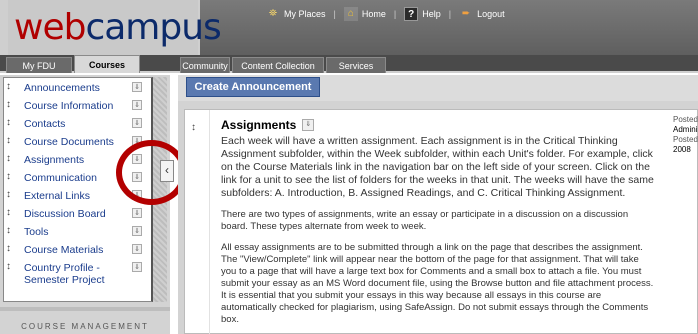 The height and width of the screenshot is (334, 698). What do you see at coordinates (682, 149) in the screenshot?
I see `meta-year: 2008` at bounding box center [682, 149].